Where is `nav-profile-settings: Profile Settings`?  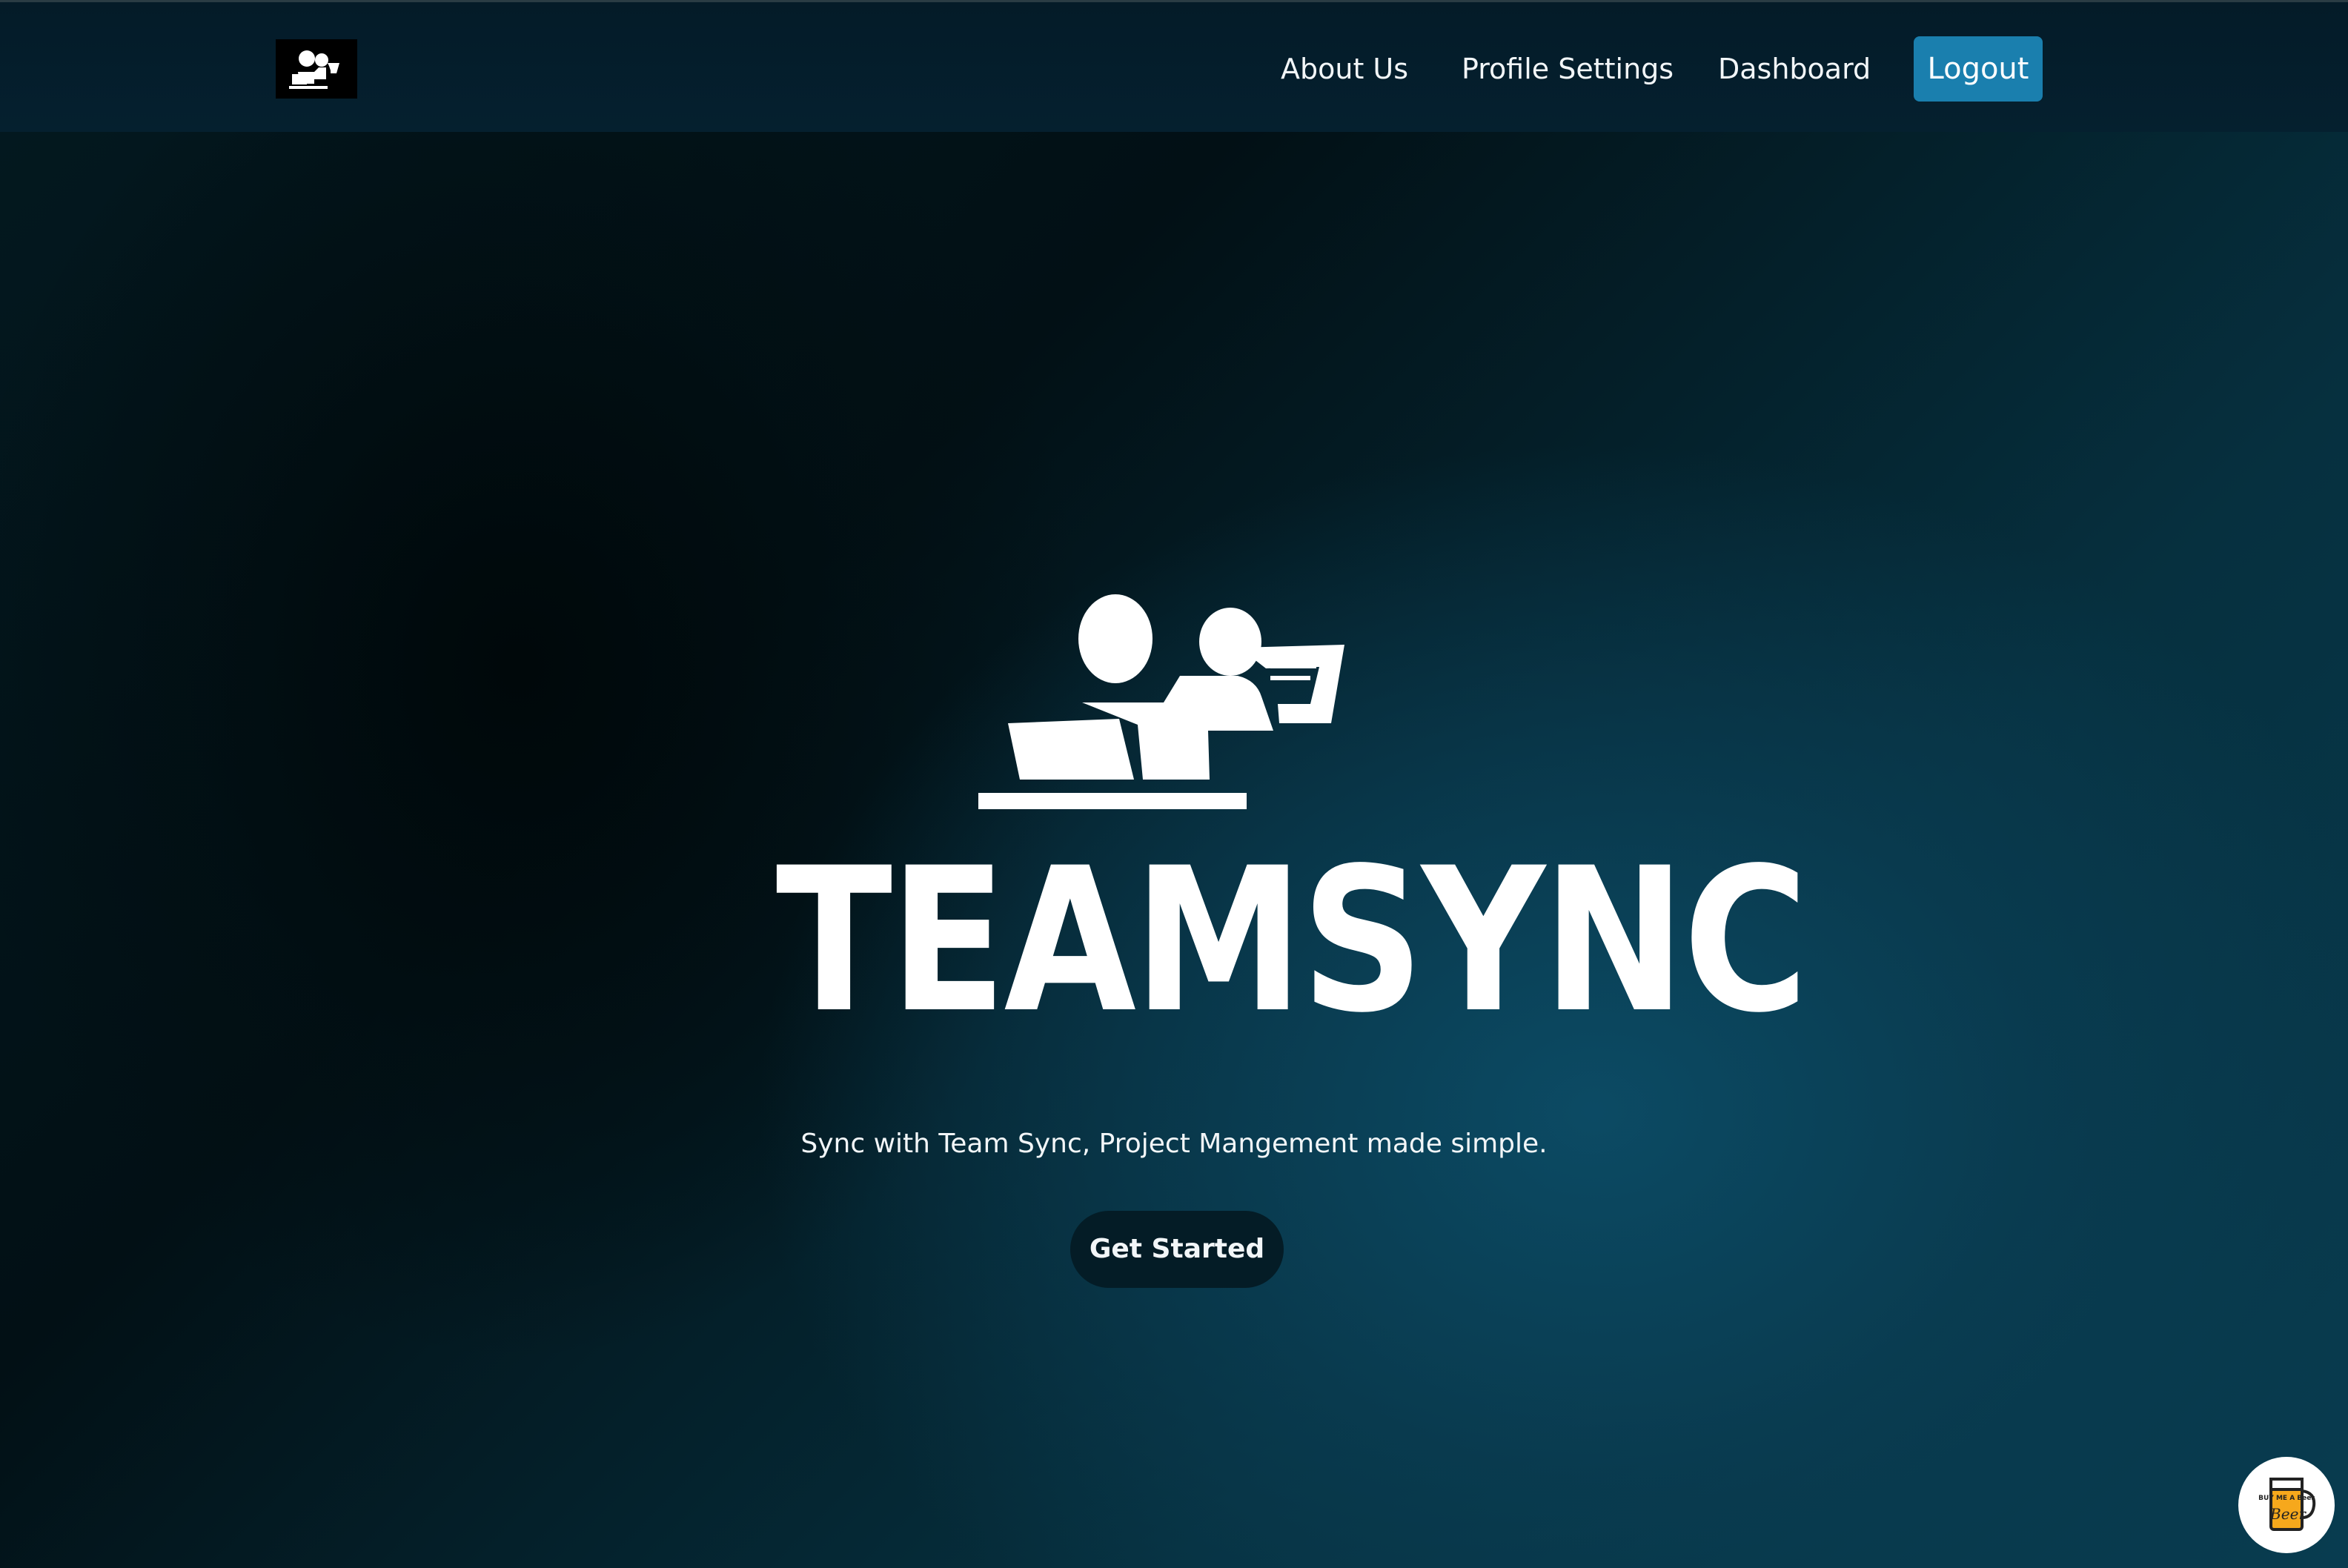
nav-profile-settings: Profile Settings is located at coordinates (1568, 69).